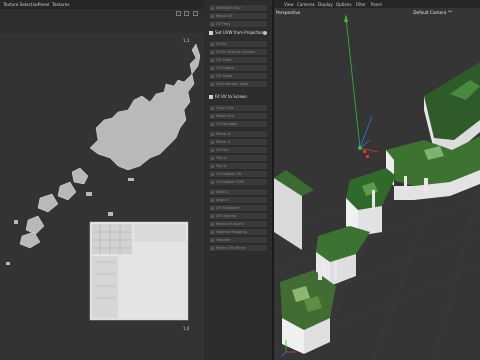 This screenshot has height=360, width=480. I want to click on cmd-bottom-6: UV Rotate CCW, so click(238, 182).